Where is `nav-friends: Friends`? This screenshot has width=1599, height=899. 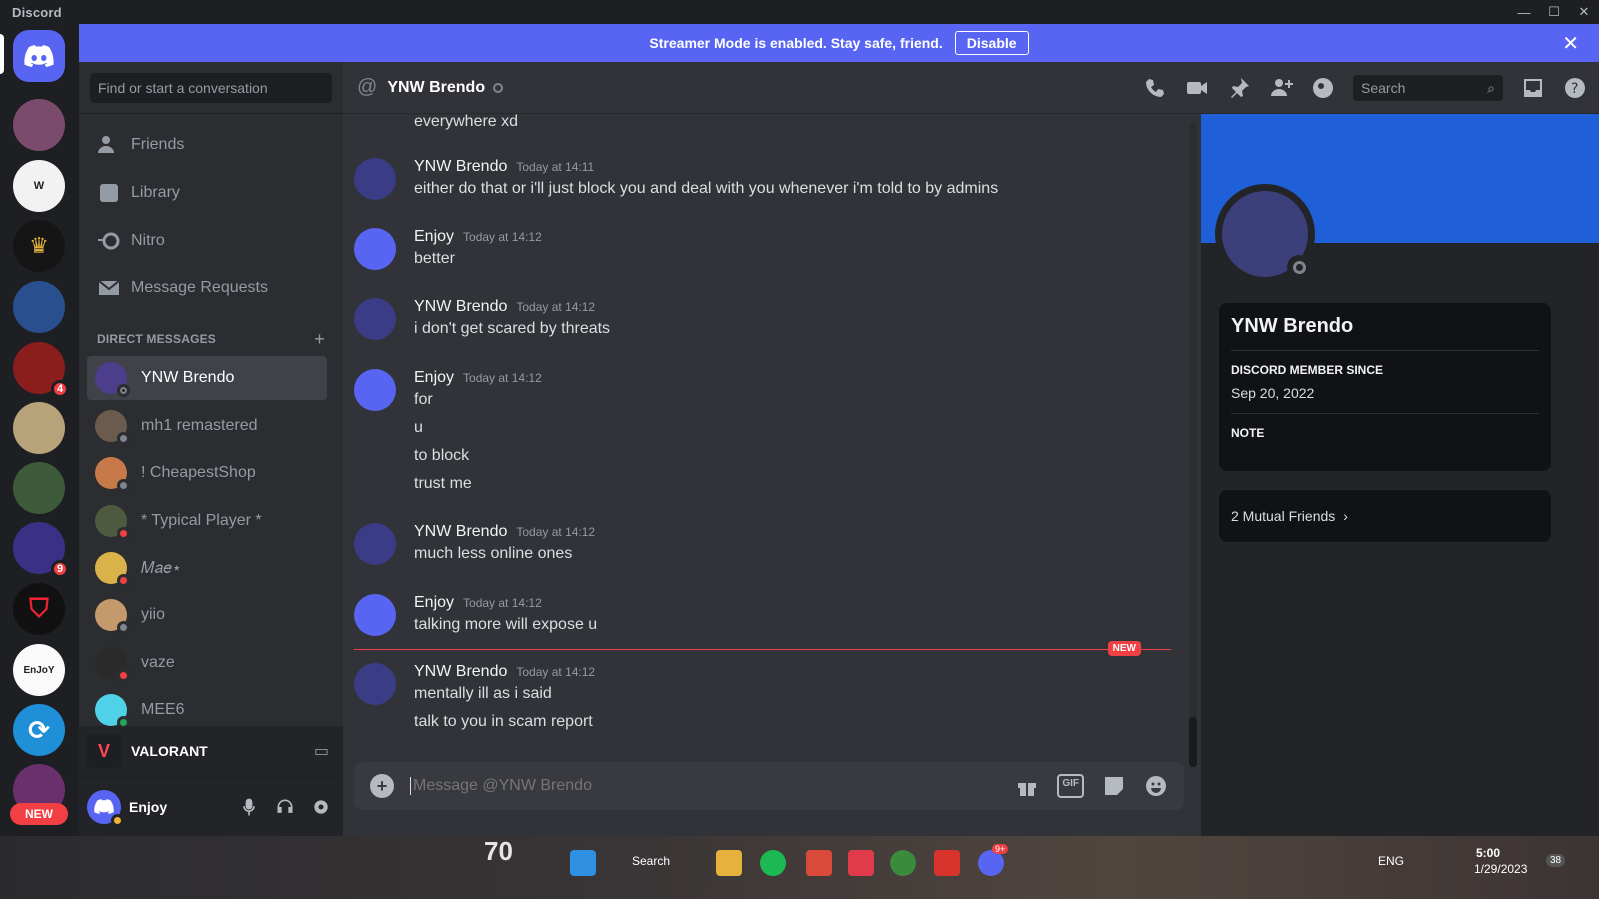 nav-friends: Friends is located at coordinates (211, 145).